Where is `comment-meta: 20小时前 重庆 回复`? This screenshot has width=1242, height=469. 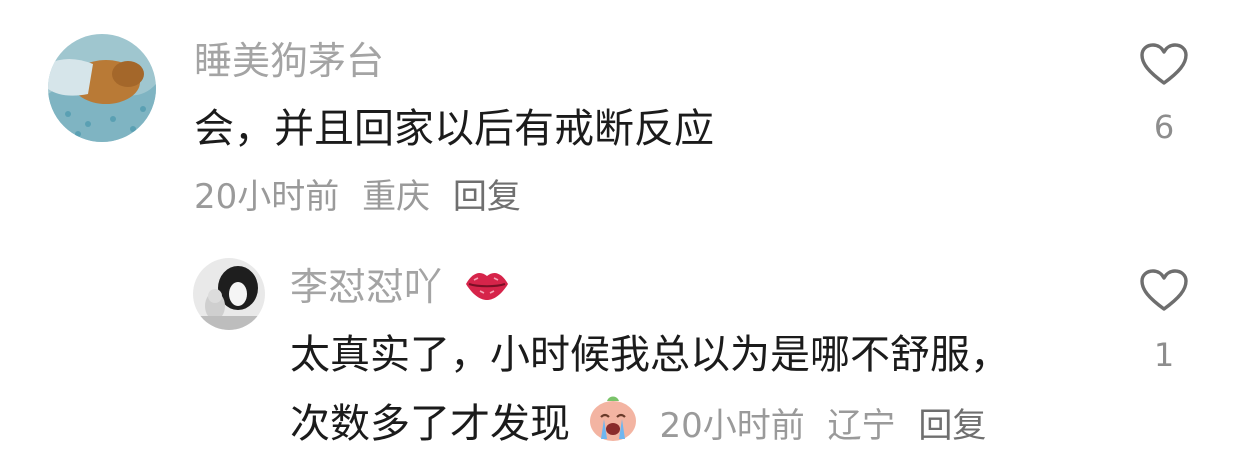 comment-meta: 20小时前 重庆 回复 is located at coordinates (363, 197).